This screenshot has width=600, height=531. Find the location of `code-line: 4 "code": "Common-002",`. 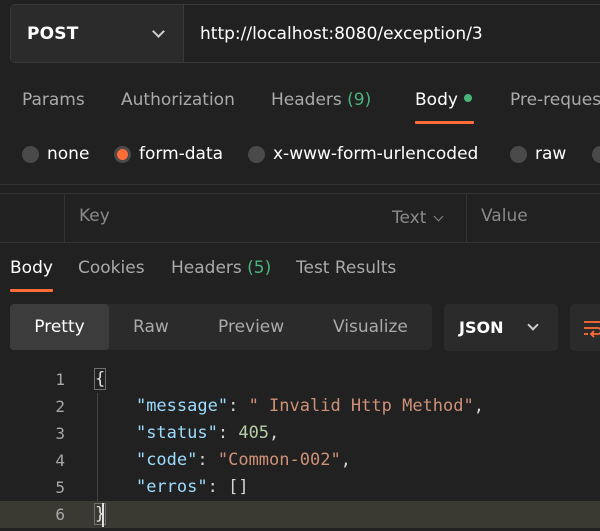

code-line: 4 "code": "Common-002", is located at coordinates (300, 460).